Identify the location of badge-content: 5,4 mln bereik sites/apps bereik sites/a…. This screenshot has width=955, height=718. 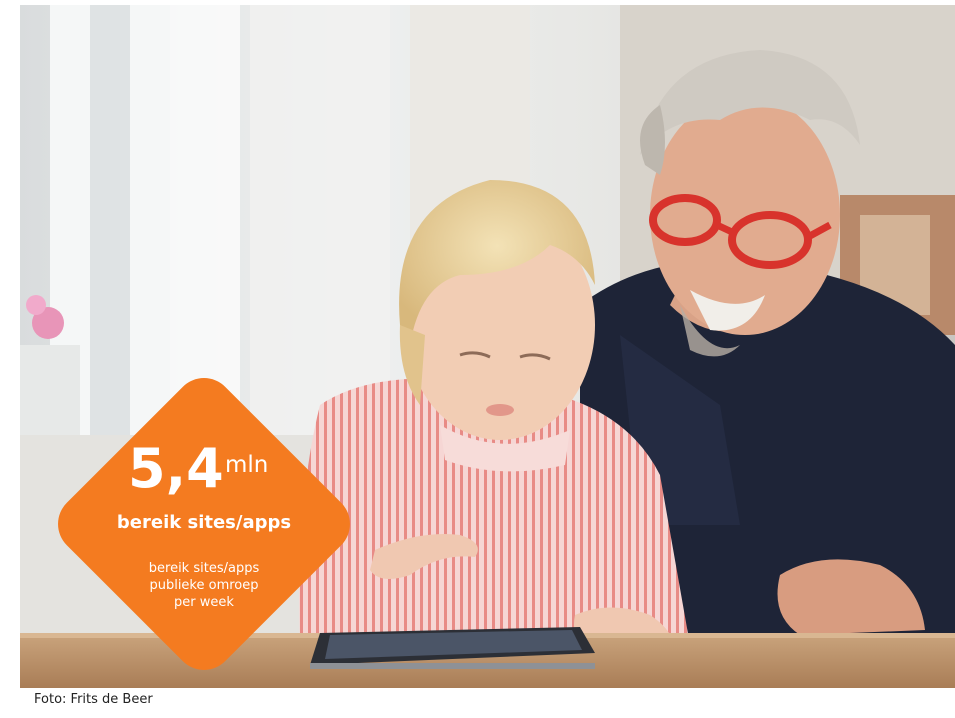
(204, 524).